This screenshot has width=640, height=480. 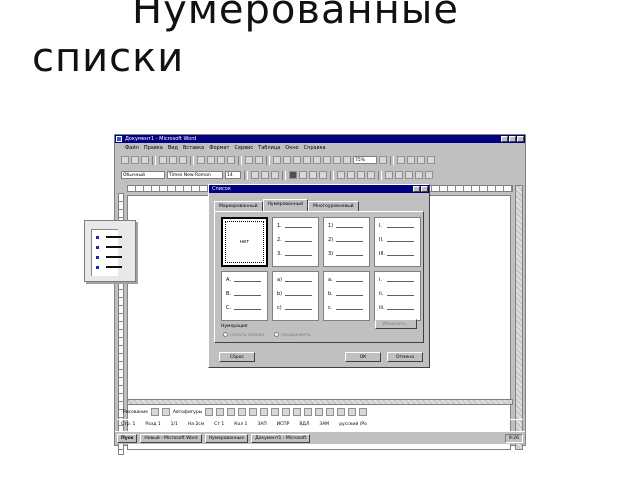 I want to click on numbering-style-option: A. B. C., so click(x=244, y=296).